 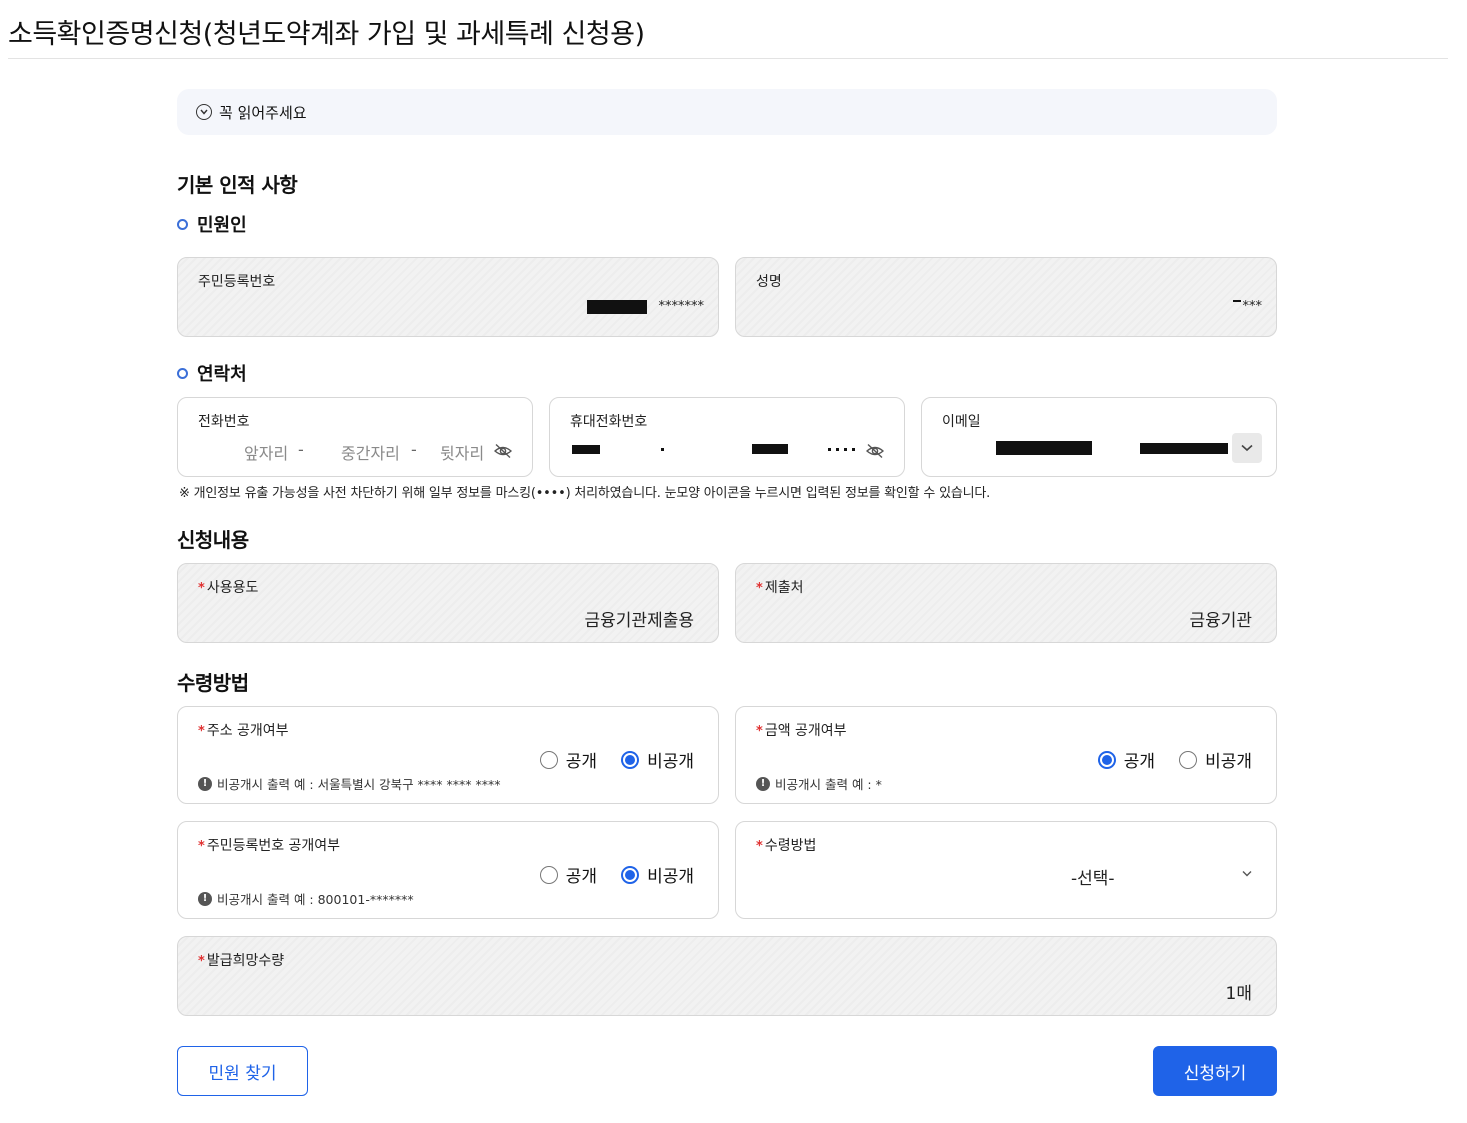 What do you see at coordinates (639, 621) in the screenshot?
I see `purpose-value: 금융기관제출용` at bounding box center [639, 621].